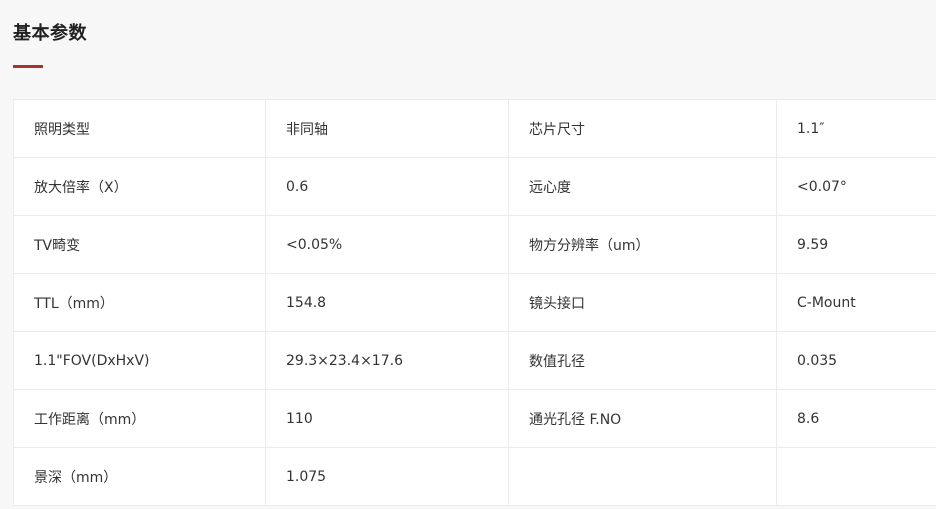 The height and width of the screenshot is (509, 936). I want to click on table-row: 1.1"FOV(DxHxV) 29.3×23.4×17.6 数值孔径 0.035, so click(474, 360).